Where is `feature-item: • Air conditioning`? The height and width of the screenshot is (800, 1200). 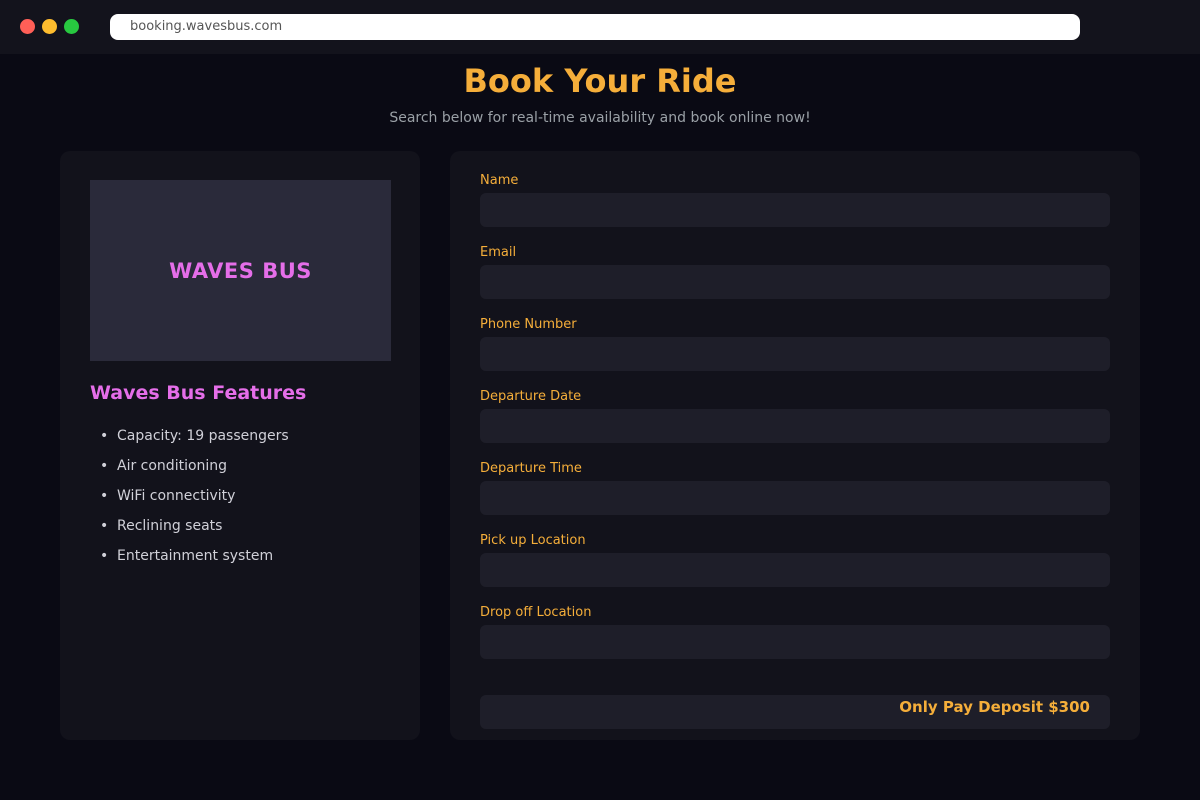
feature-item: • Air conditioning is located at coordinates (194, 471).